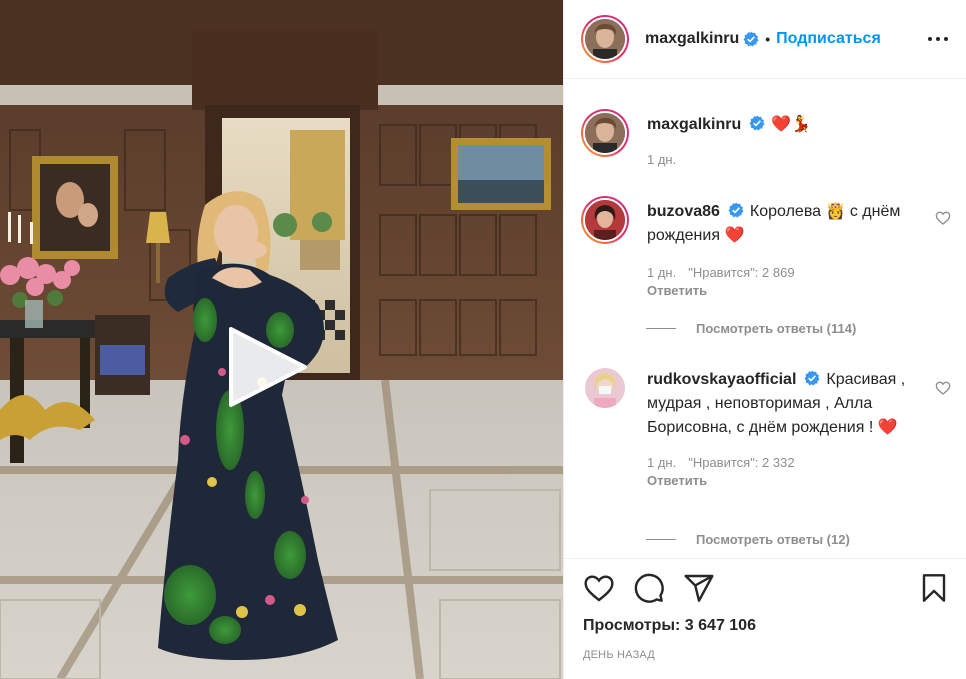 Image resolution: width=966 pixels, height=679 pixels. What do you see at coordinates (791, 124) in the screenshot?
I see `caption-text: ❤️💃` at bounding box center [791, 124].